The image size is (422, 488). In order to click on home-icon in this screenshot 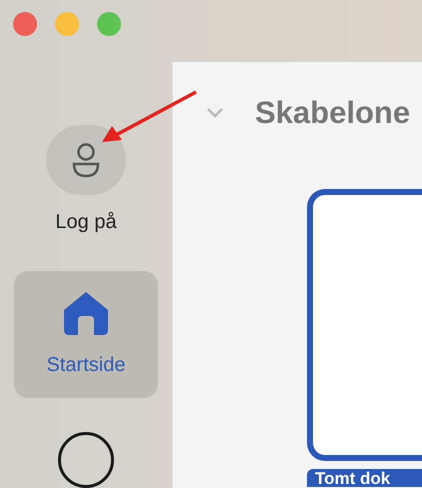, I will do `click(86, 313)`.